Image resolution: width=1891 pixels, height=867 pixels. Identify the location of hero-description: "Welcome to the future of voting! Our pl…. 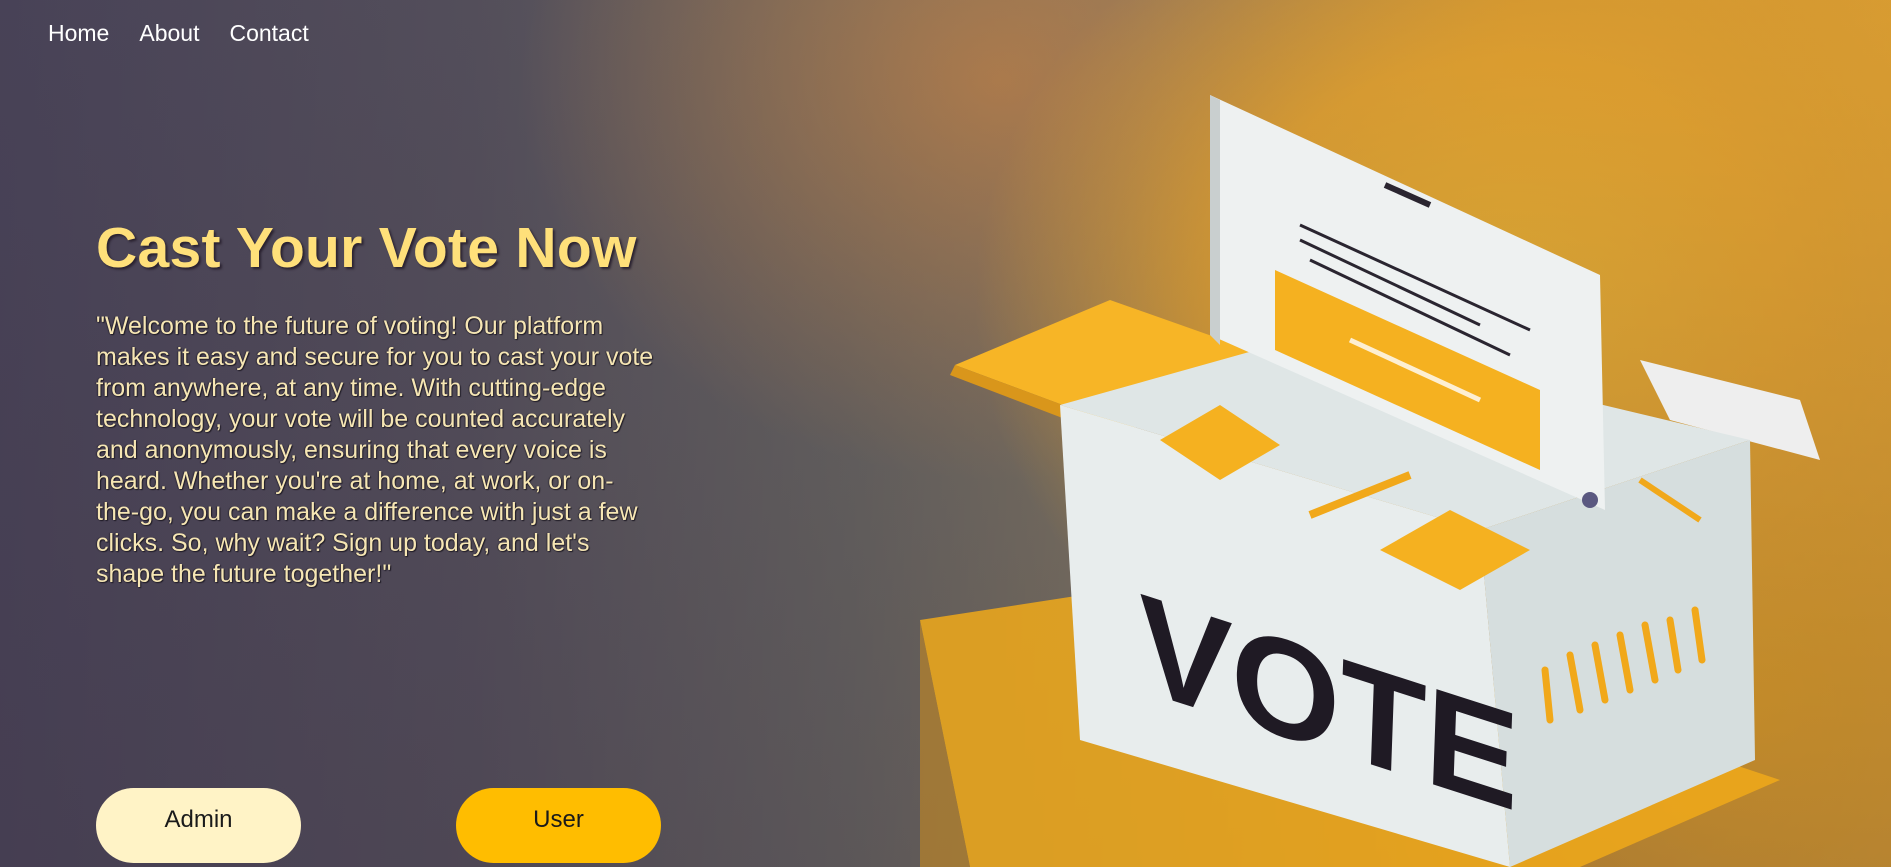
(375, 450).